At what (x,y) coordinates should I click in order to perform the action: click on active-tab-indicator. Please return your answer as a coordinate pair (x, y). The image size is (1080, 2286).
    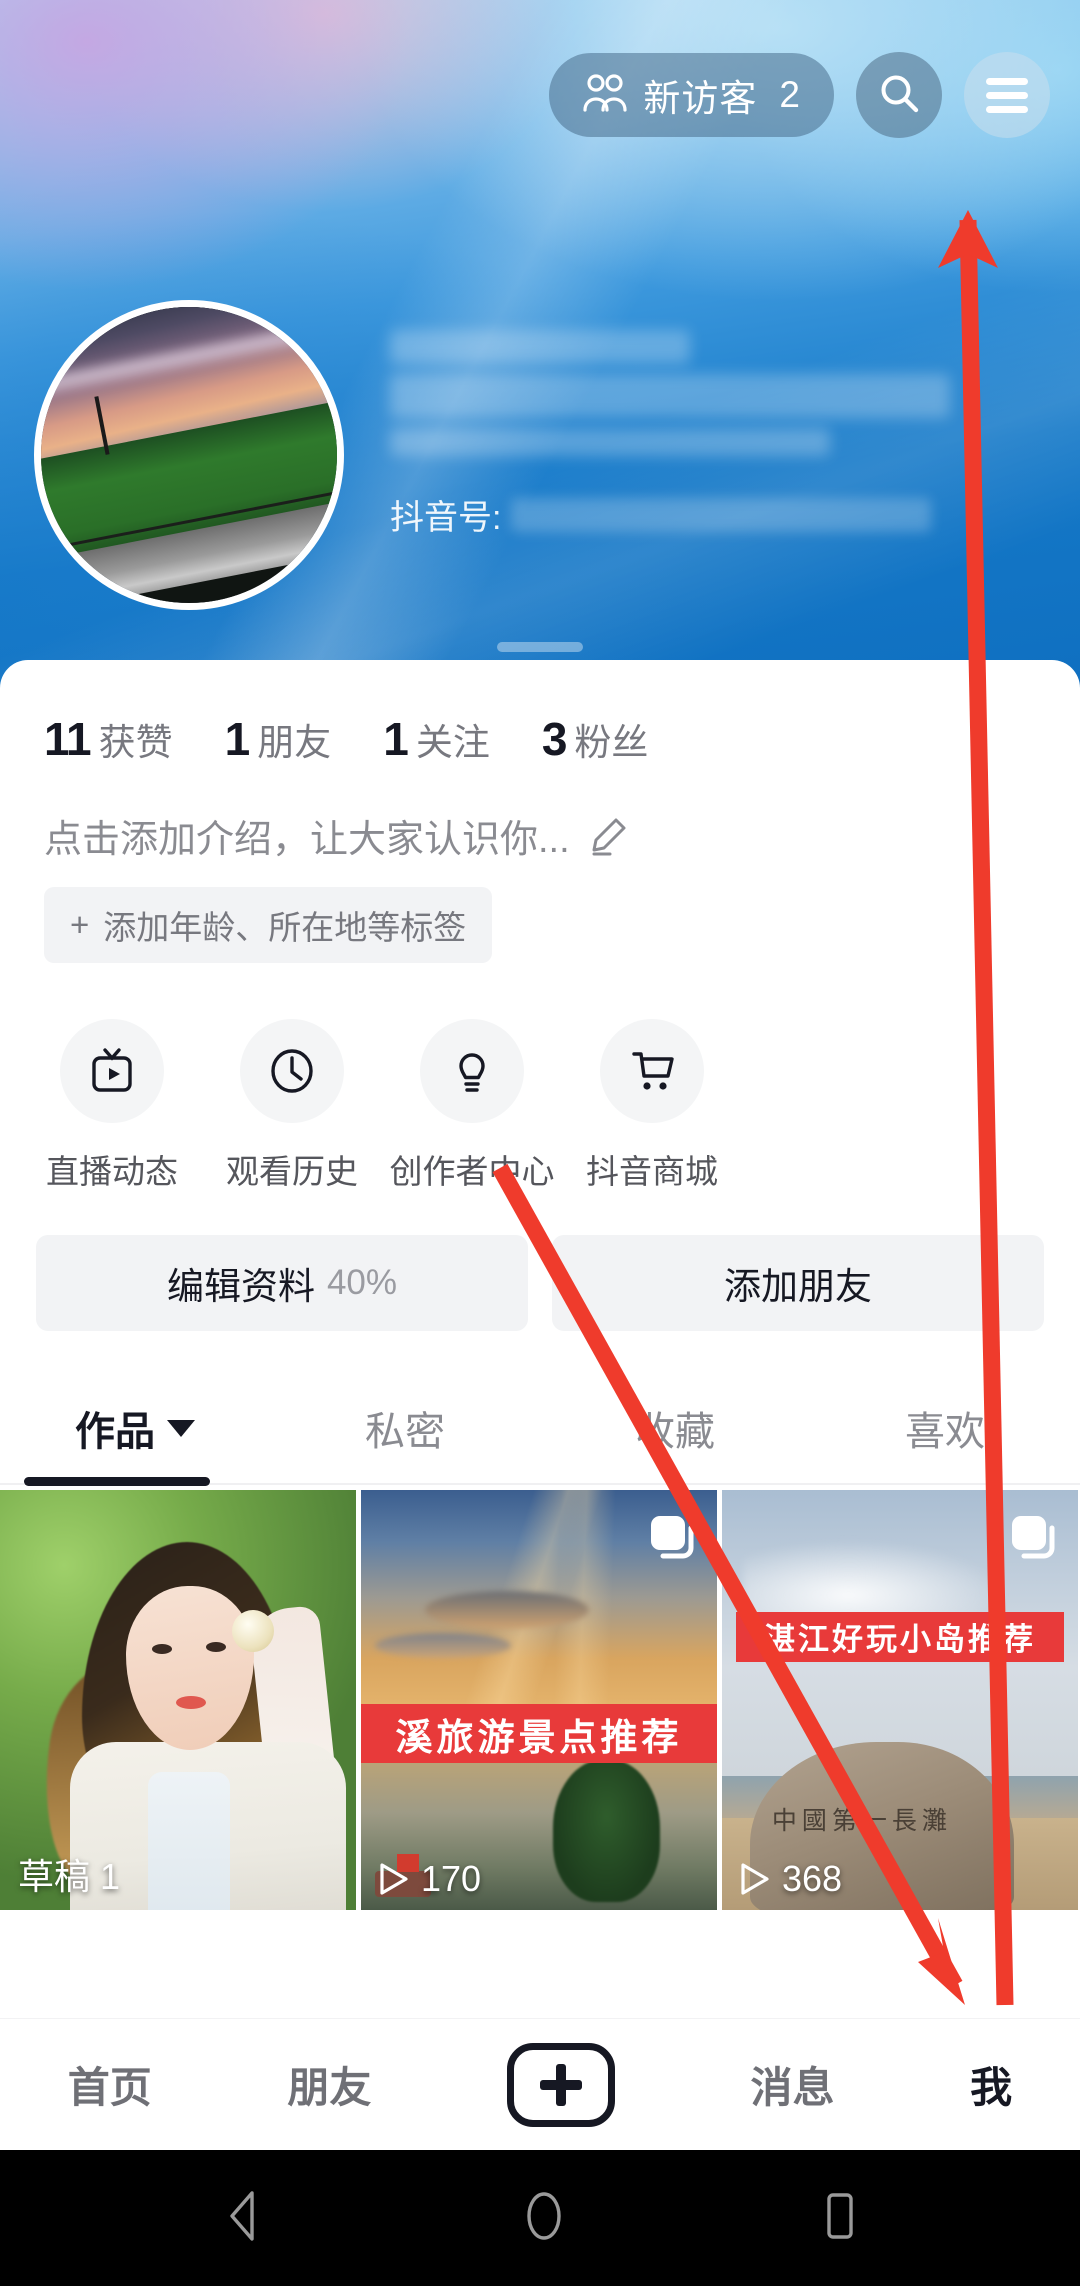
    Looking at the image, I should click on (117, 1481).